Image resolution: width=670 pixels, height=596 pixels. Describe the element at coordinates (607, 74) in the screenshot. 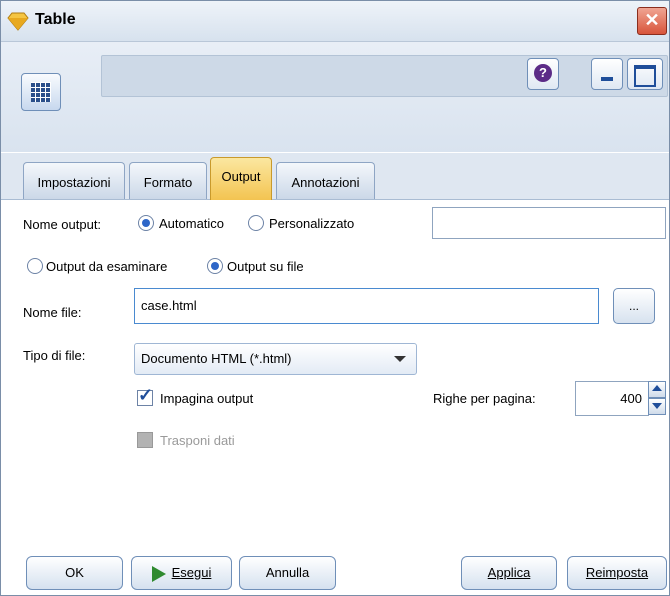

I see `minimize-button` at that location.